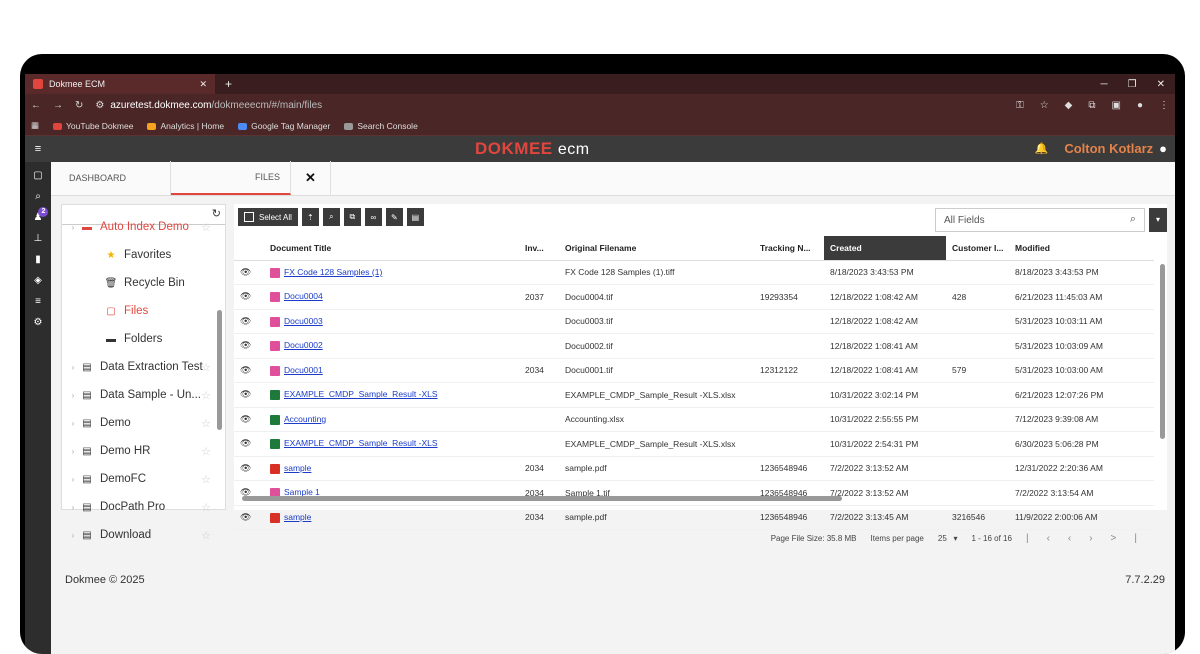 Image resolution: width=1200 pixels, height=654 pixels. What do you see at coordinates (35, 125) in the screenshot?
I see `apps-icon: ▦` at bounding box center [35, 125].